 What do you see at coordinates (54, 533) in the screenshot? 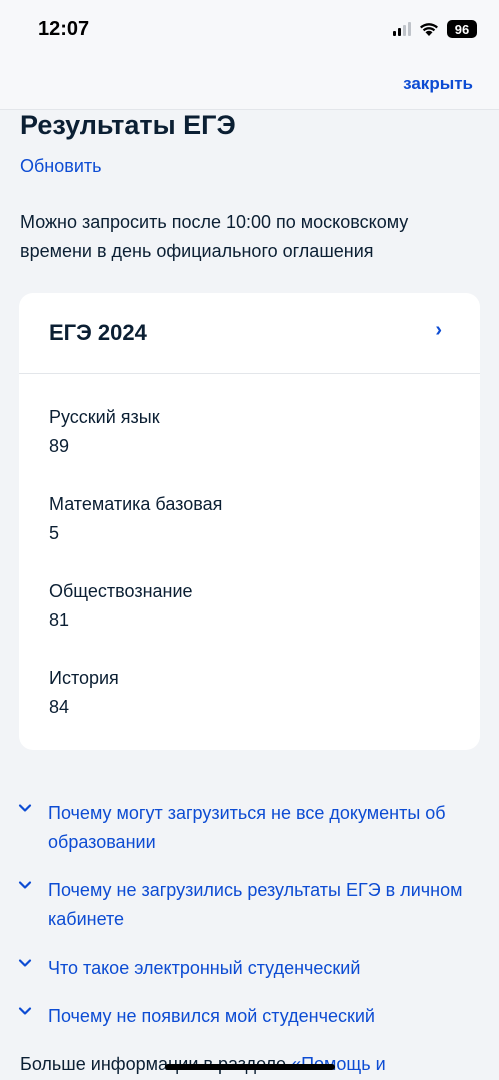
I see `subject-score: 5` at bounding box center [54, 533].